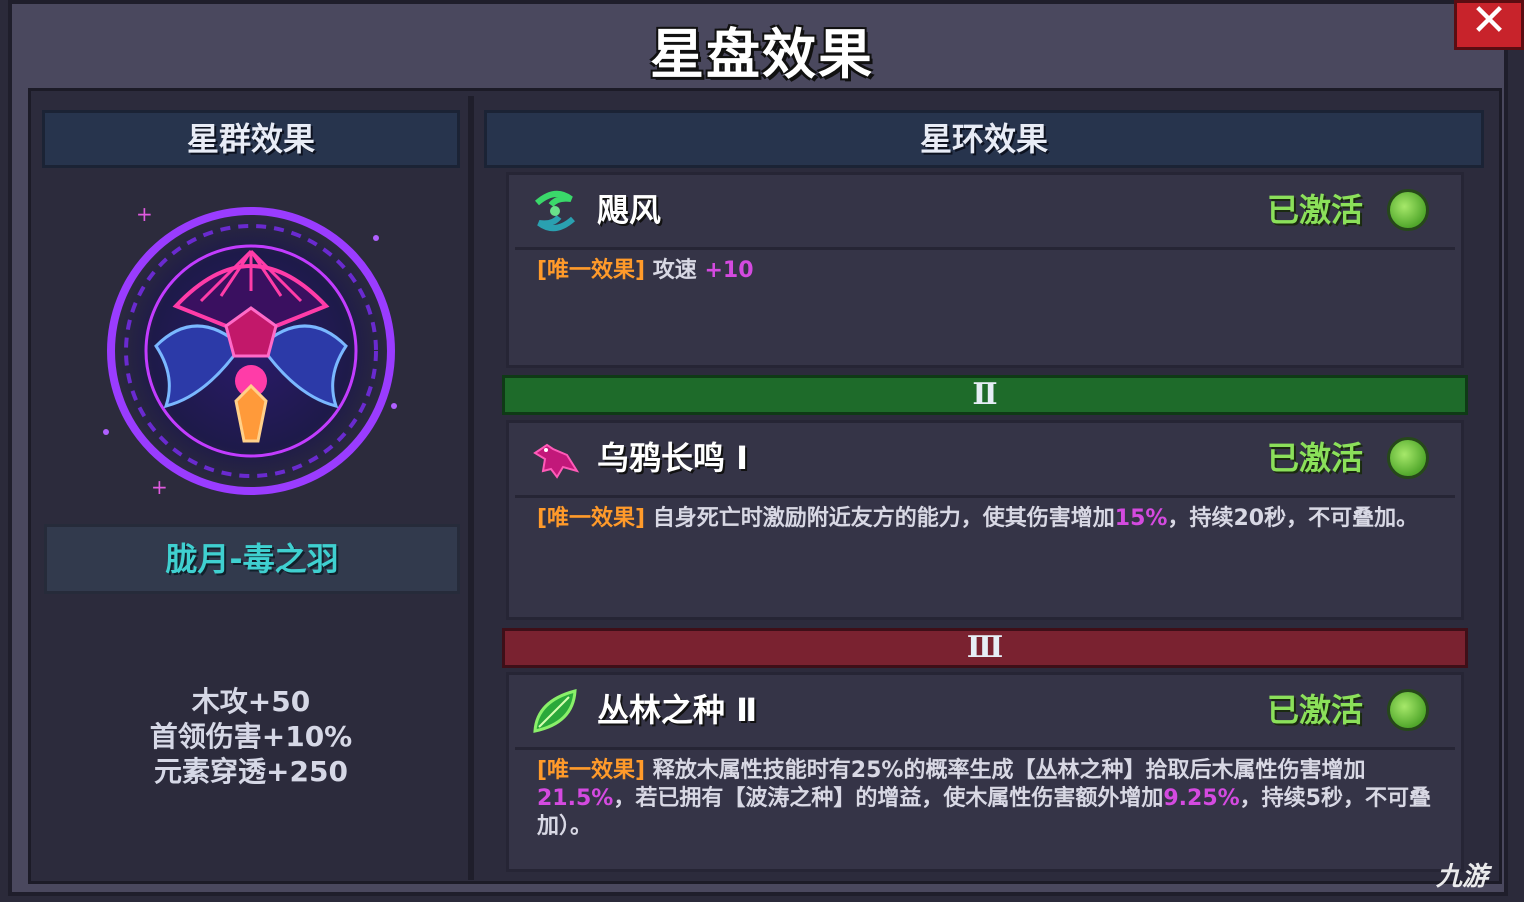  I want to click on stat-line: 首领伤害+10%, so click(251, 736).